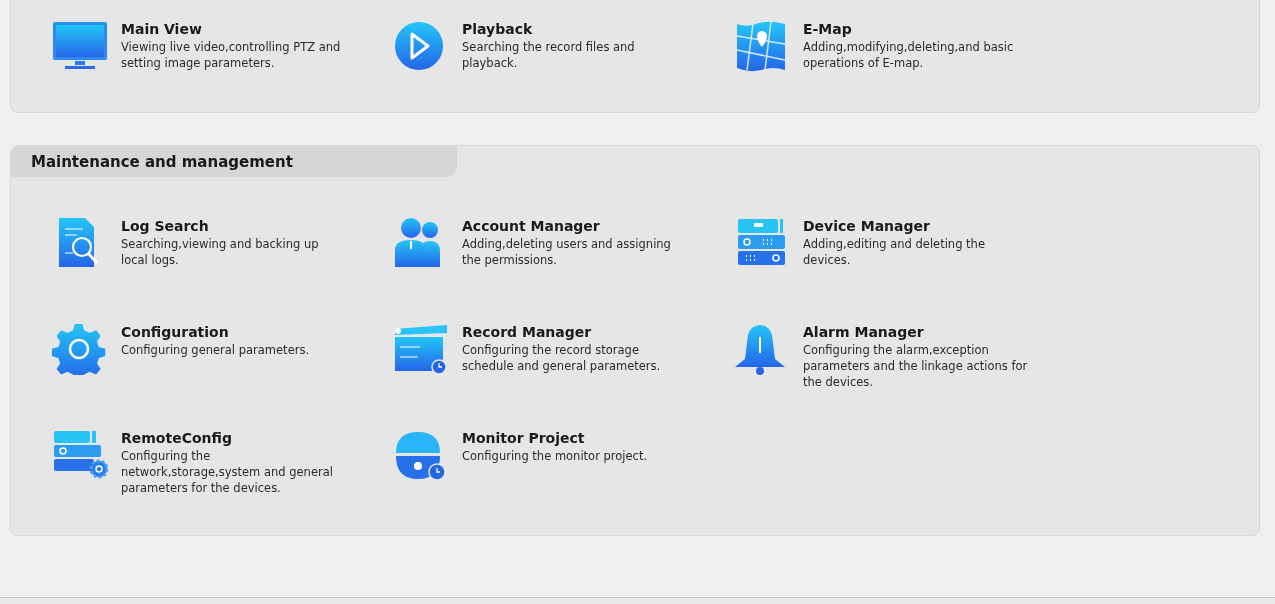 The height and width of the screenshot is (604, 1275). Describe the element at coordinates (548, 29) in the screenshot. I see `module-title: Playback` at that location.